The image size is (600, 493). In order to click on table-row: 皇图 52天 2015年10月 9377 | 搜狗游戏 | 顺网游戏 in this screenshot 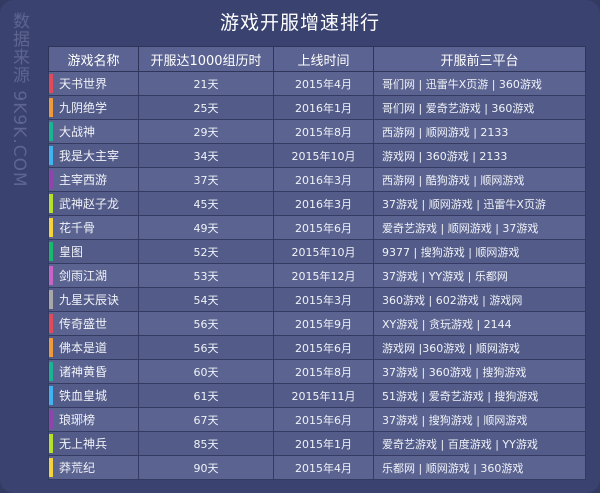, I will do `click(317, 251)`.